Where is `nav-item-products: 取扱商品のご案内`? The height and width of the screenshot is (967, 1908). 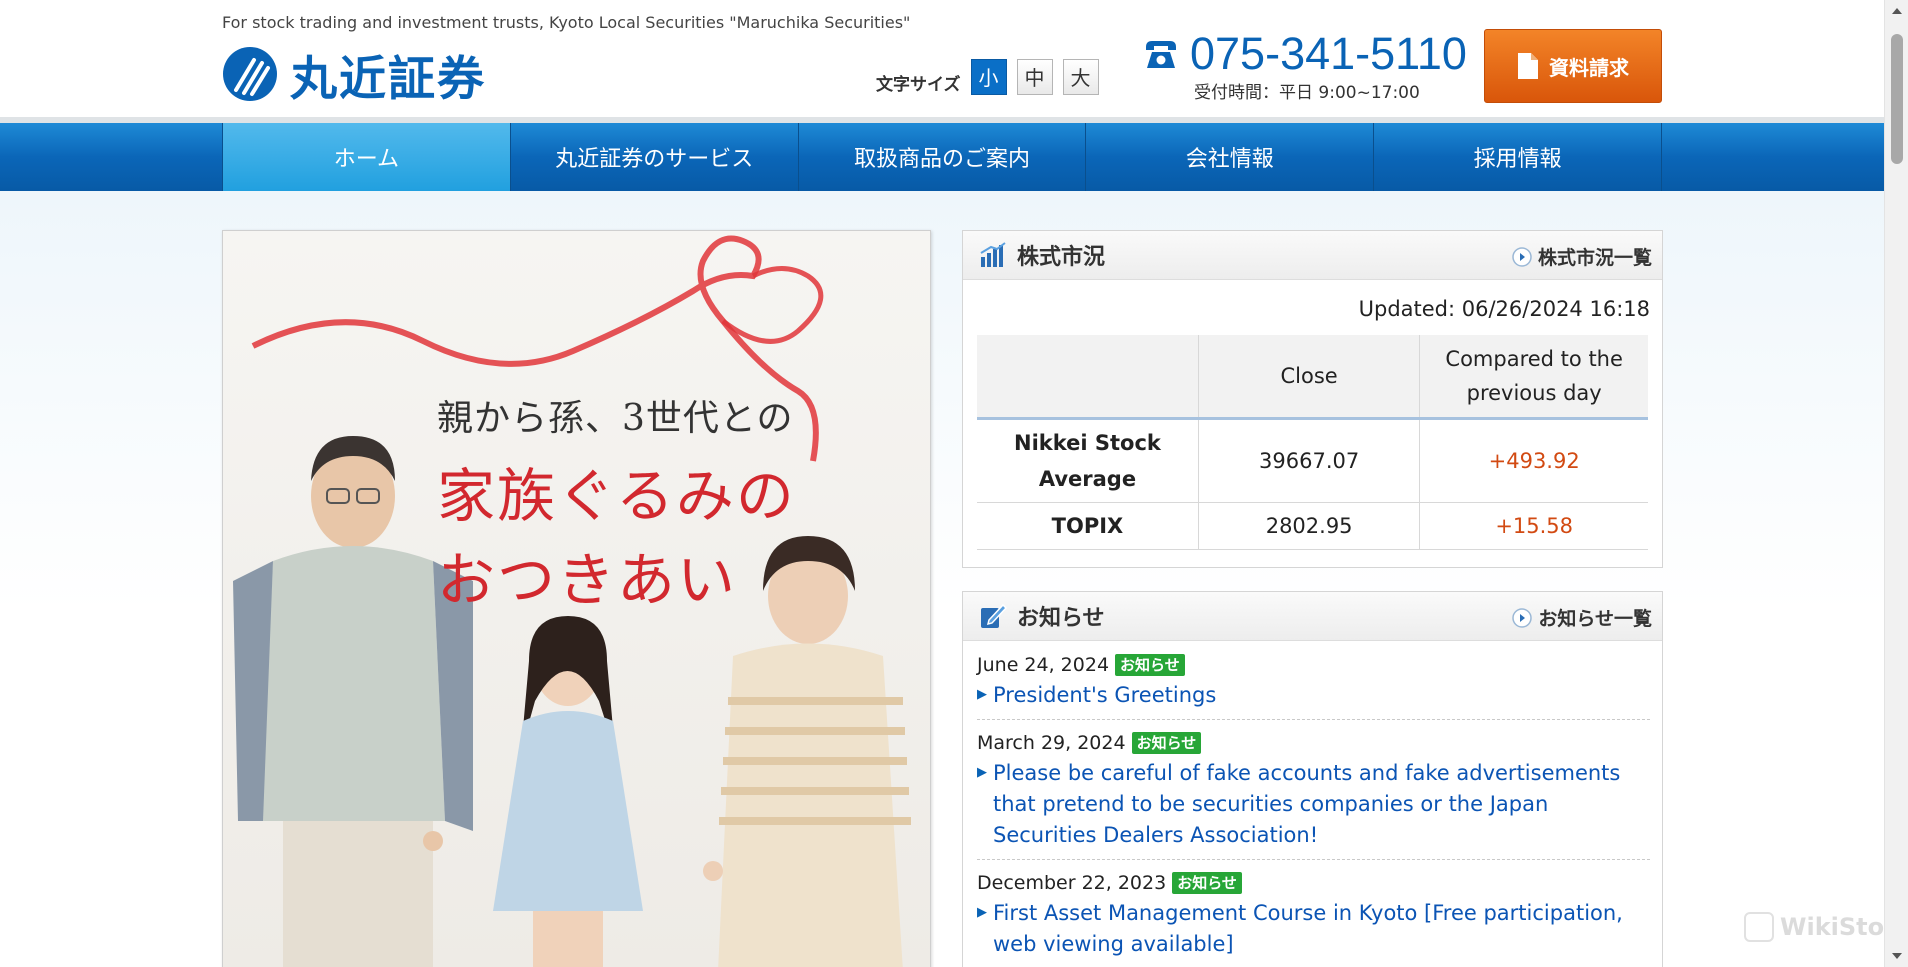 nav-item-products: 取扱商品のご案内 is located at coordinates (941, 157).